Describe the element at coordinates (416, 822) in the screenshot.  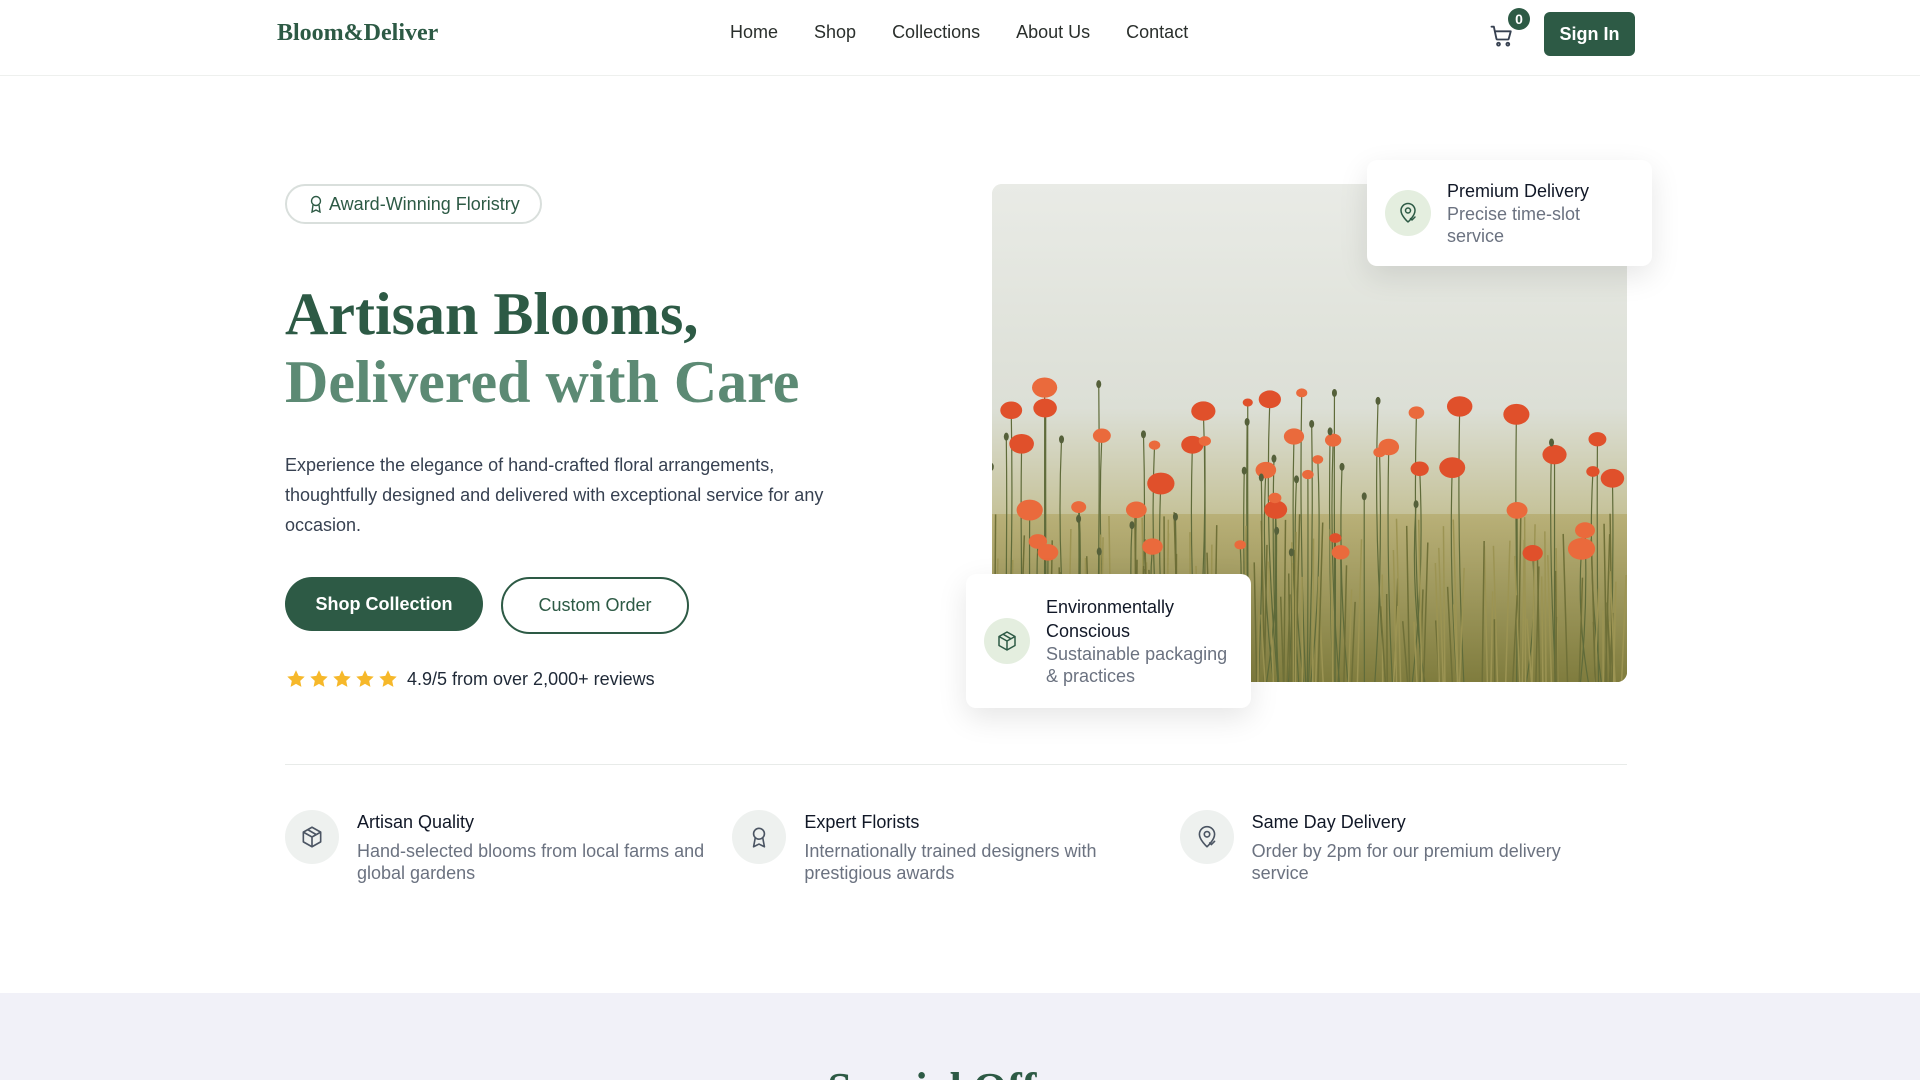
I see `feature-title: Artisan Quality` at that location.